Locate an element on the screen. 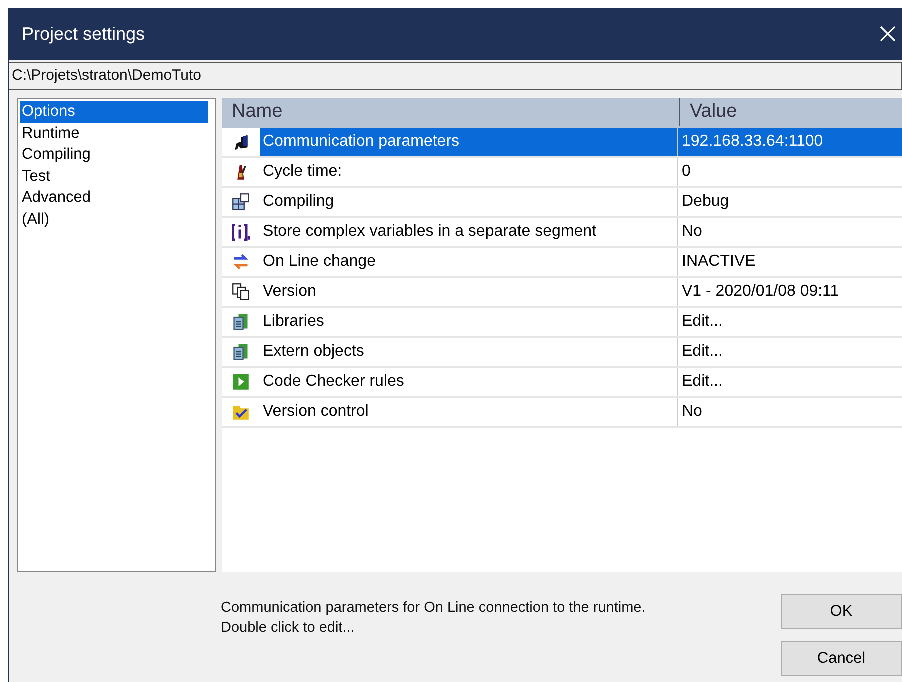 Image resolution: width=902 pixels, height=682 pixels. cancel-button: Cancel is located at coordinates (841, 658).